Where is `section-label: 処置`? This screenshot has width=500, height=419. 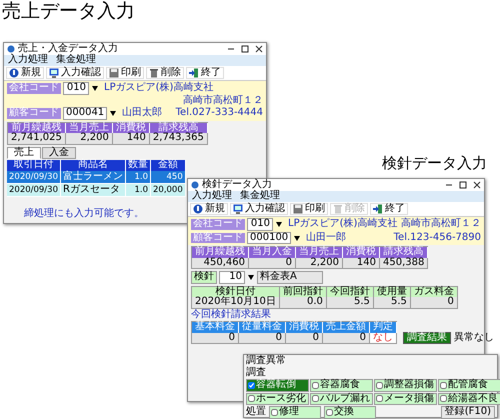 section-label: 処置 is located at coordinates (256, 412).